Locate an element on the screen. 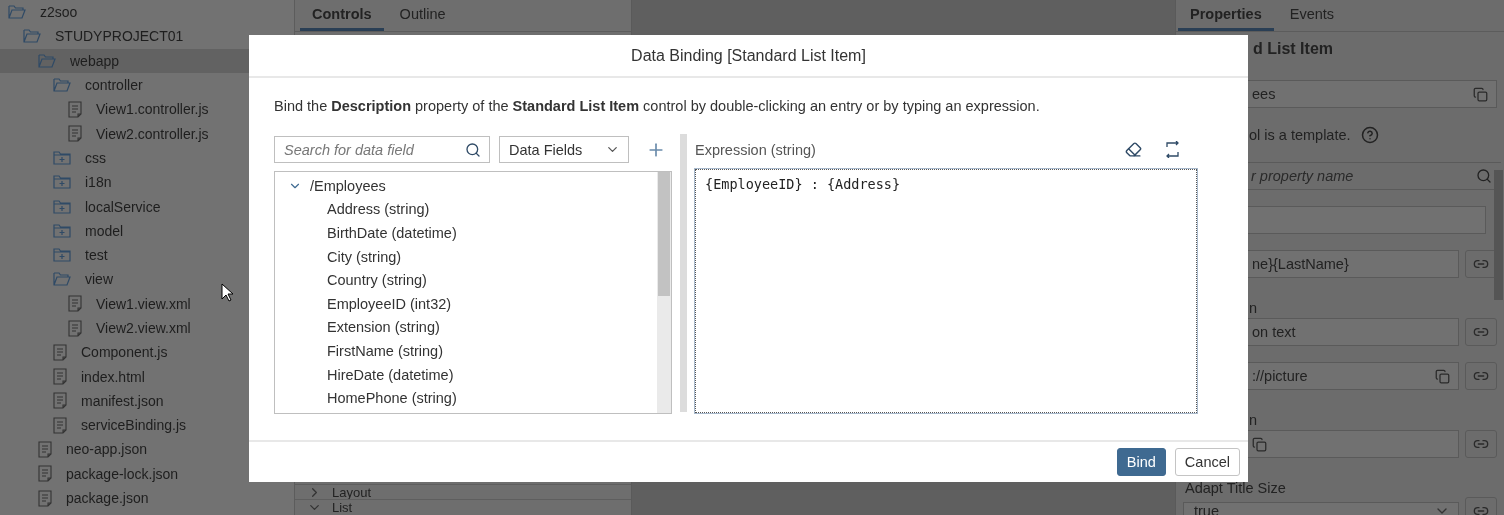  tree-item: z2soo is located at coordinates (147, 12).